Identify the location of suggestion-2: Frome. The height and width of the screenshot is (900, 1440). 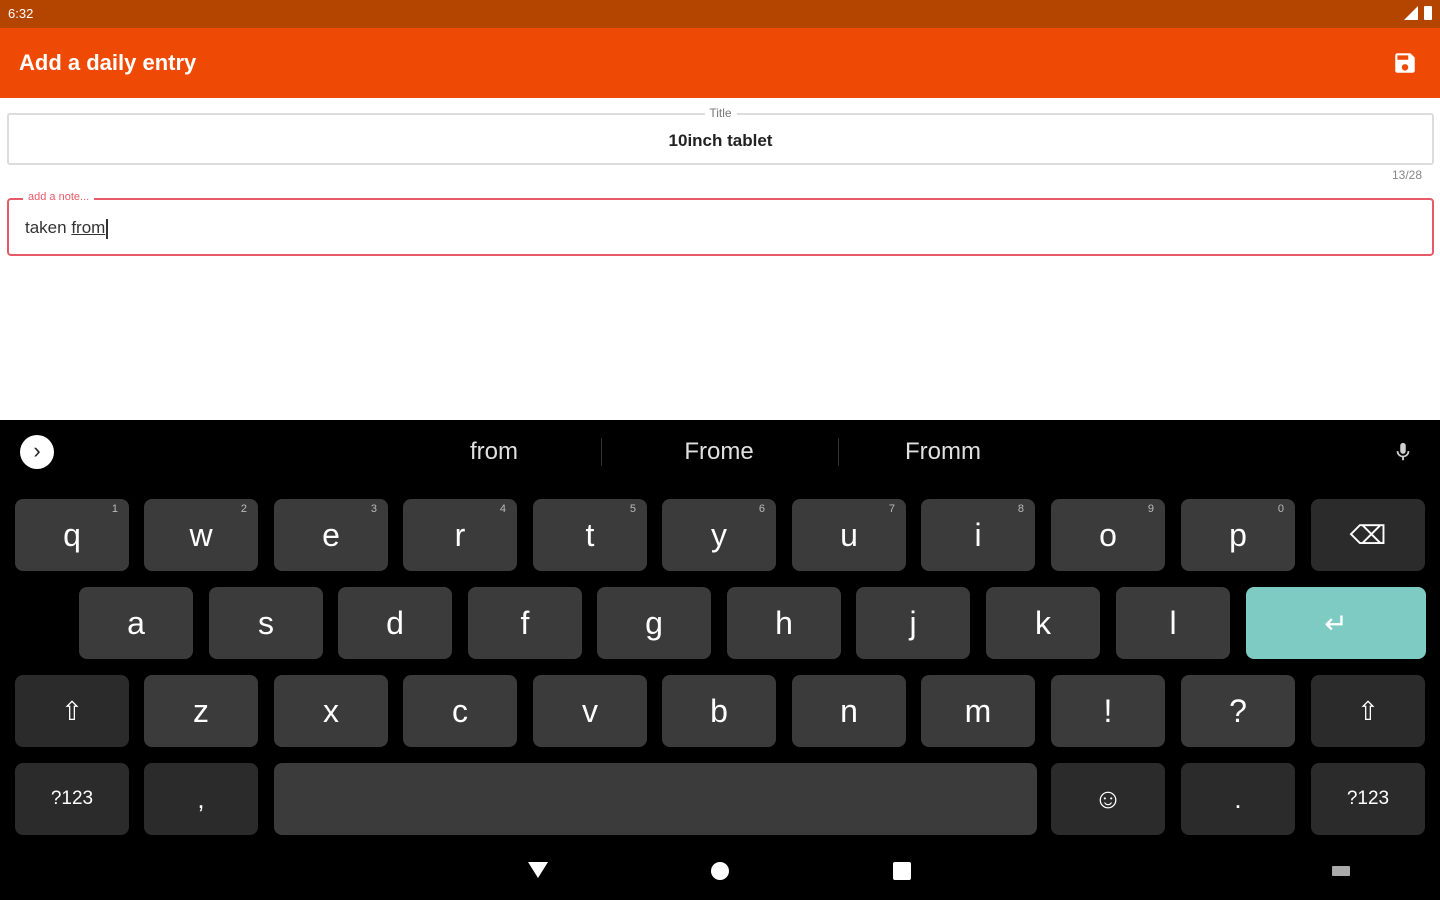
(718, 452).